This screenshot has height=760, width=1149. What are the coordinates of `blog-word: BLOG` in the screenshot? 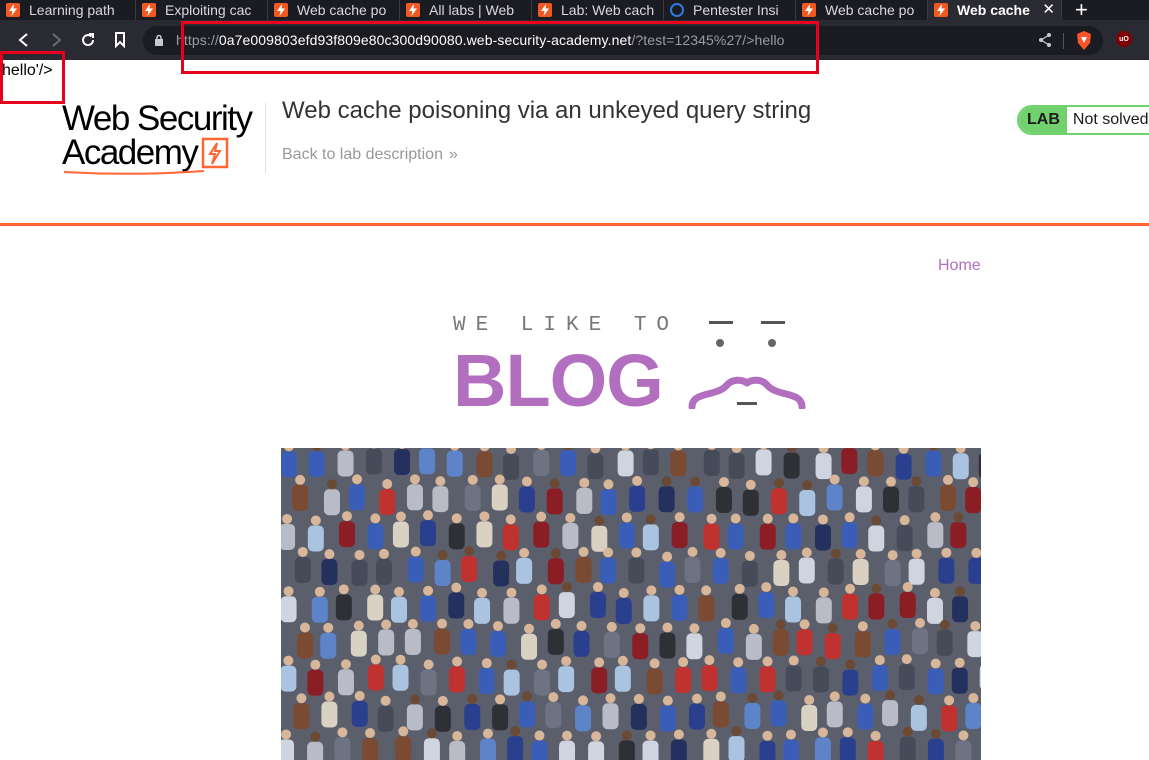 It's located at (558, 380).